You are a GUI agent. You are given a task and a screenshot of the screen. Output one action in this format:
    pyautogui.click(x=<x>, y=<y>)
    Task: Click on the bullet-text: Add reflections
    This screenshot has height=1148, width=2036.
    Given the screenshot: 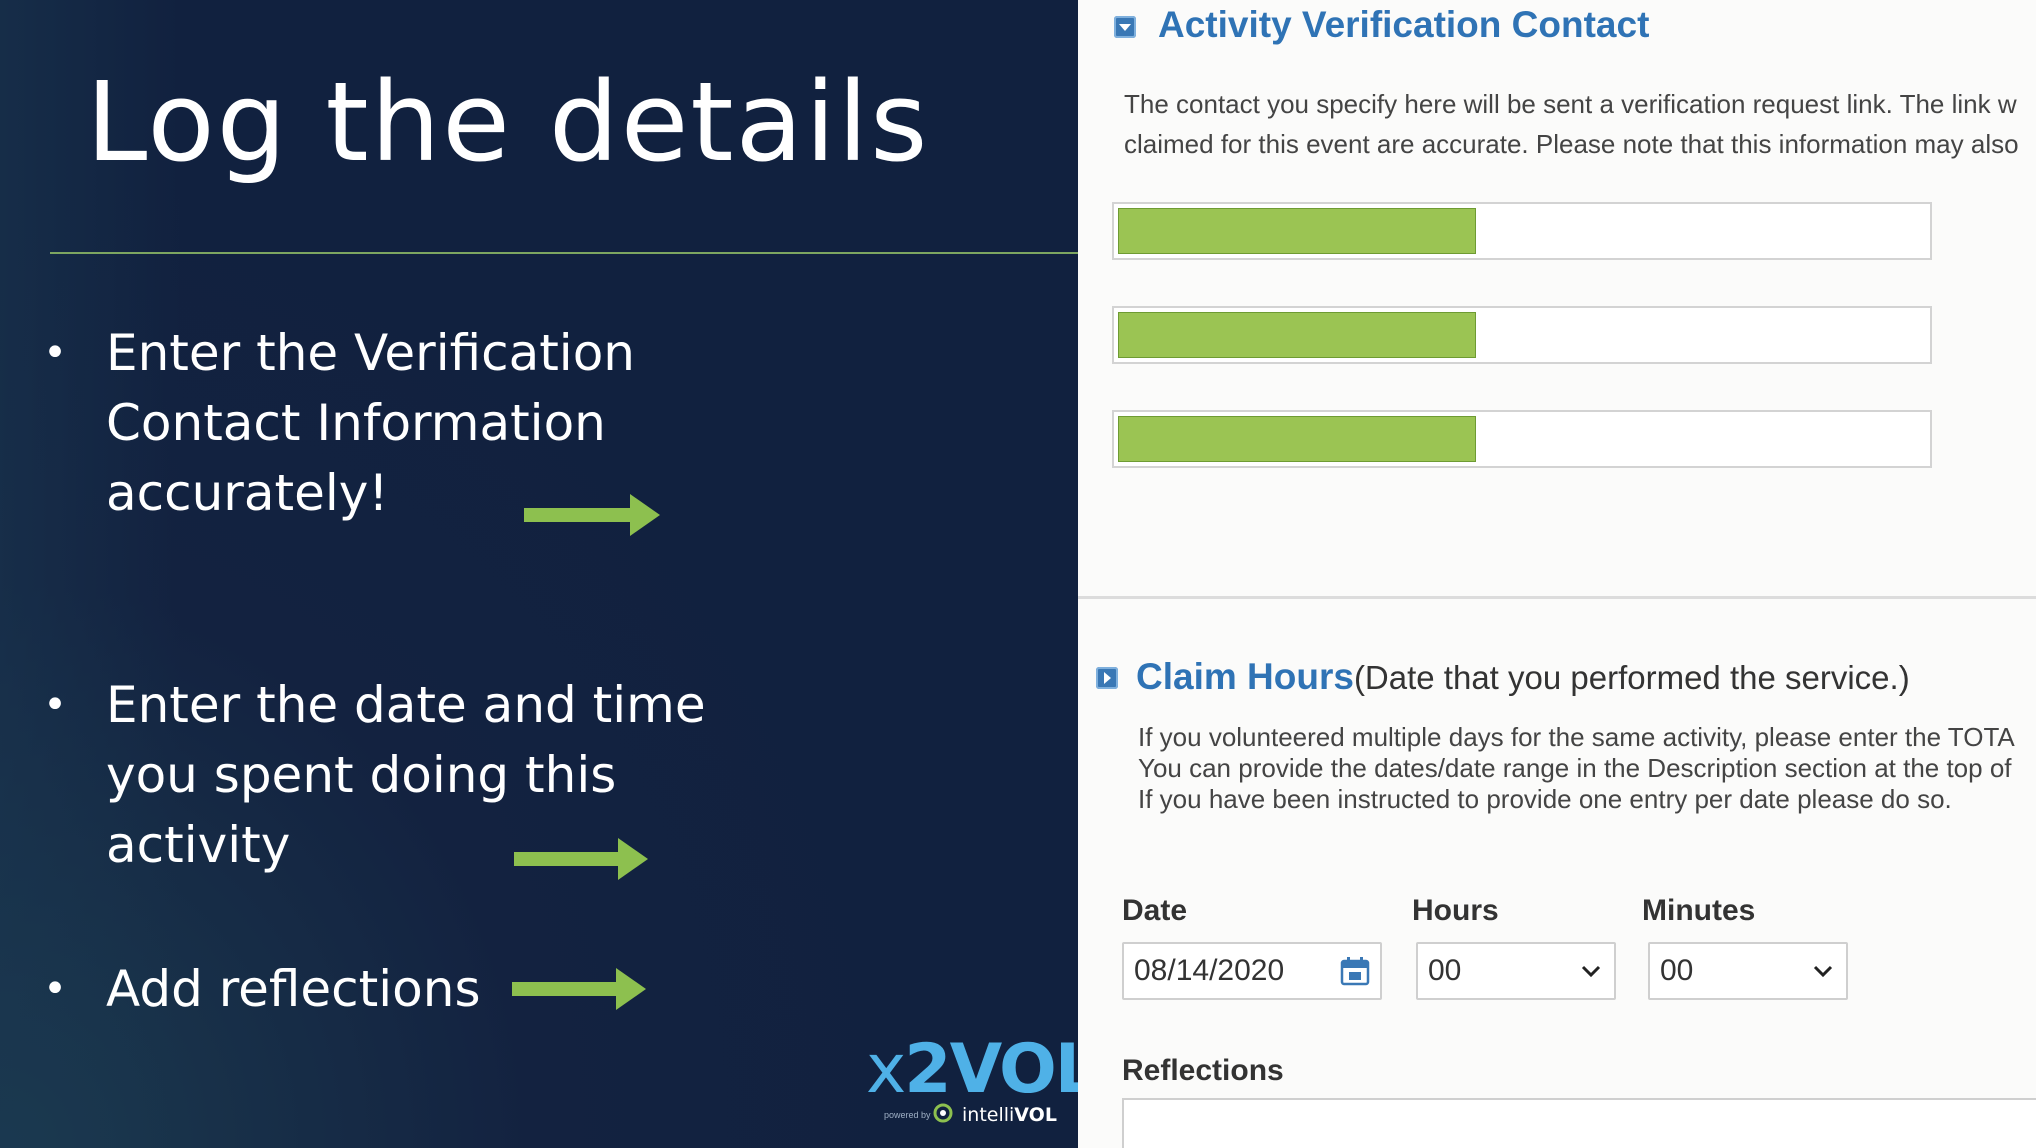 What is the action you would take?
    pyautogui.click(x=426, y=989)
    